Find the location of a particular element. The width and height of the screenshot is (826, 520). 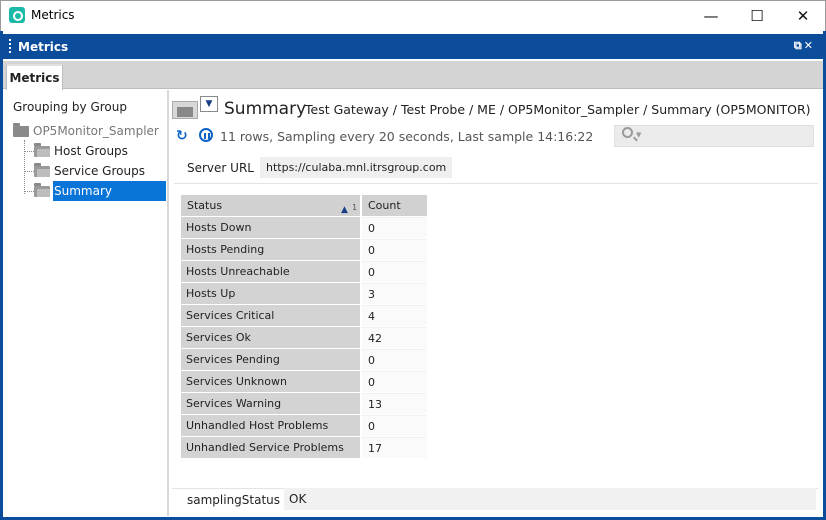

status-cell: Services Ok is located at coordinates (270, 337).